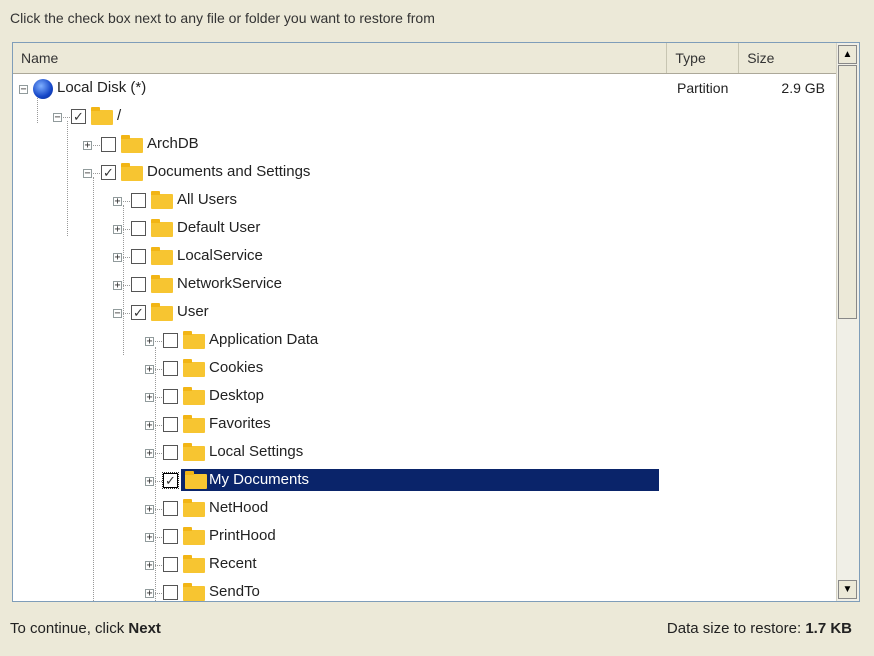 This screenshot has height=656, width=874. I want to click on tree-row: + SendTo, so click(425, 591).